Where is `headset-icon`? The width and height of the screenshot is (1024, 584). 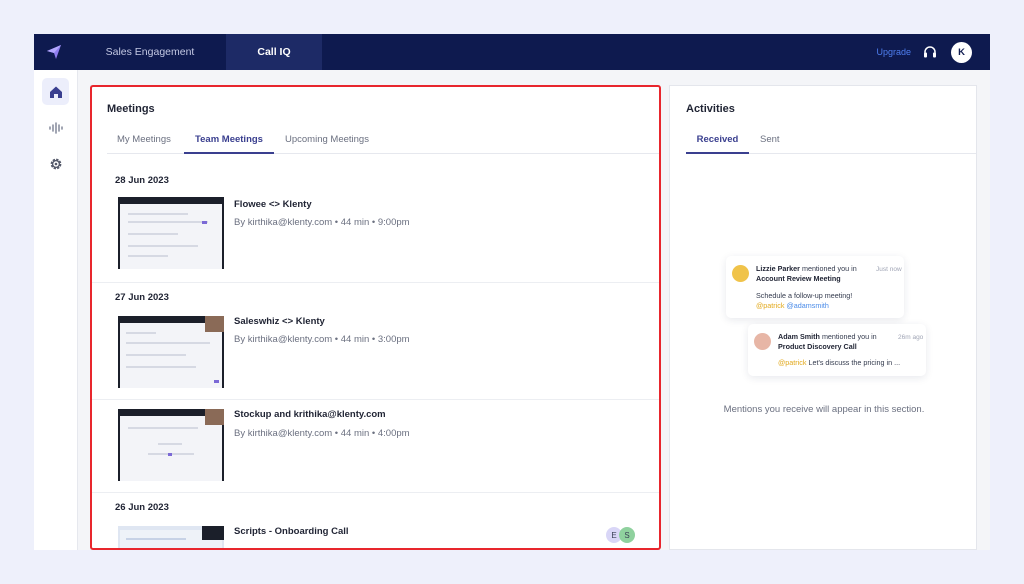
headset-icon is located at coordinates (930, 52).